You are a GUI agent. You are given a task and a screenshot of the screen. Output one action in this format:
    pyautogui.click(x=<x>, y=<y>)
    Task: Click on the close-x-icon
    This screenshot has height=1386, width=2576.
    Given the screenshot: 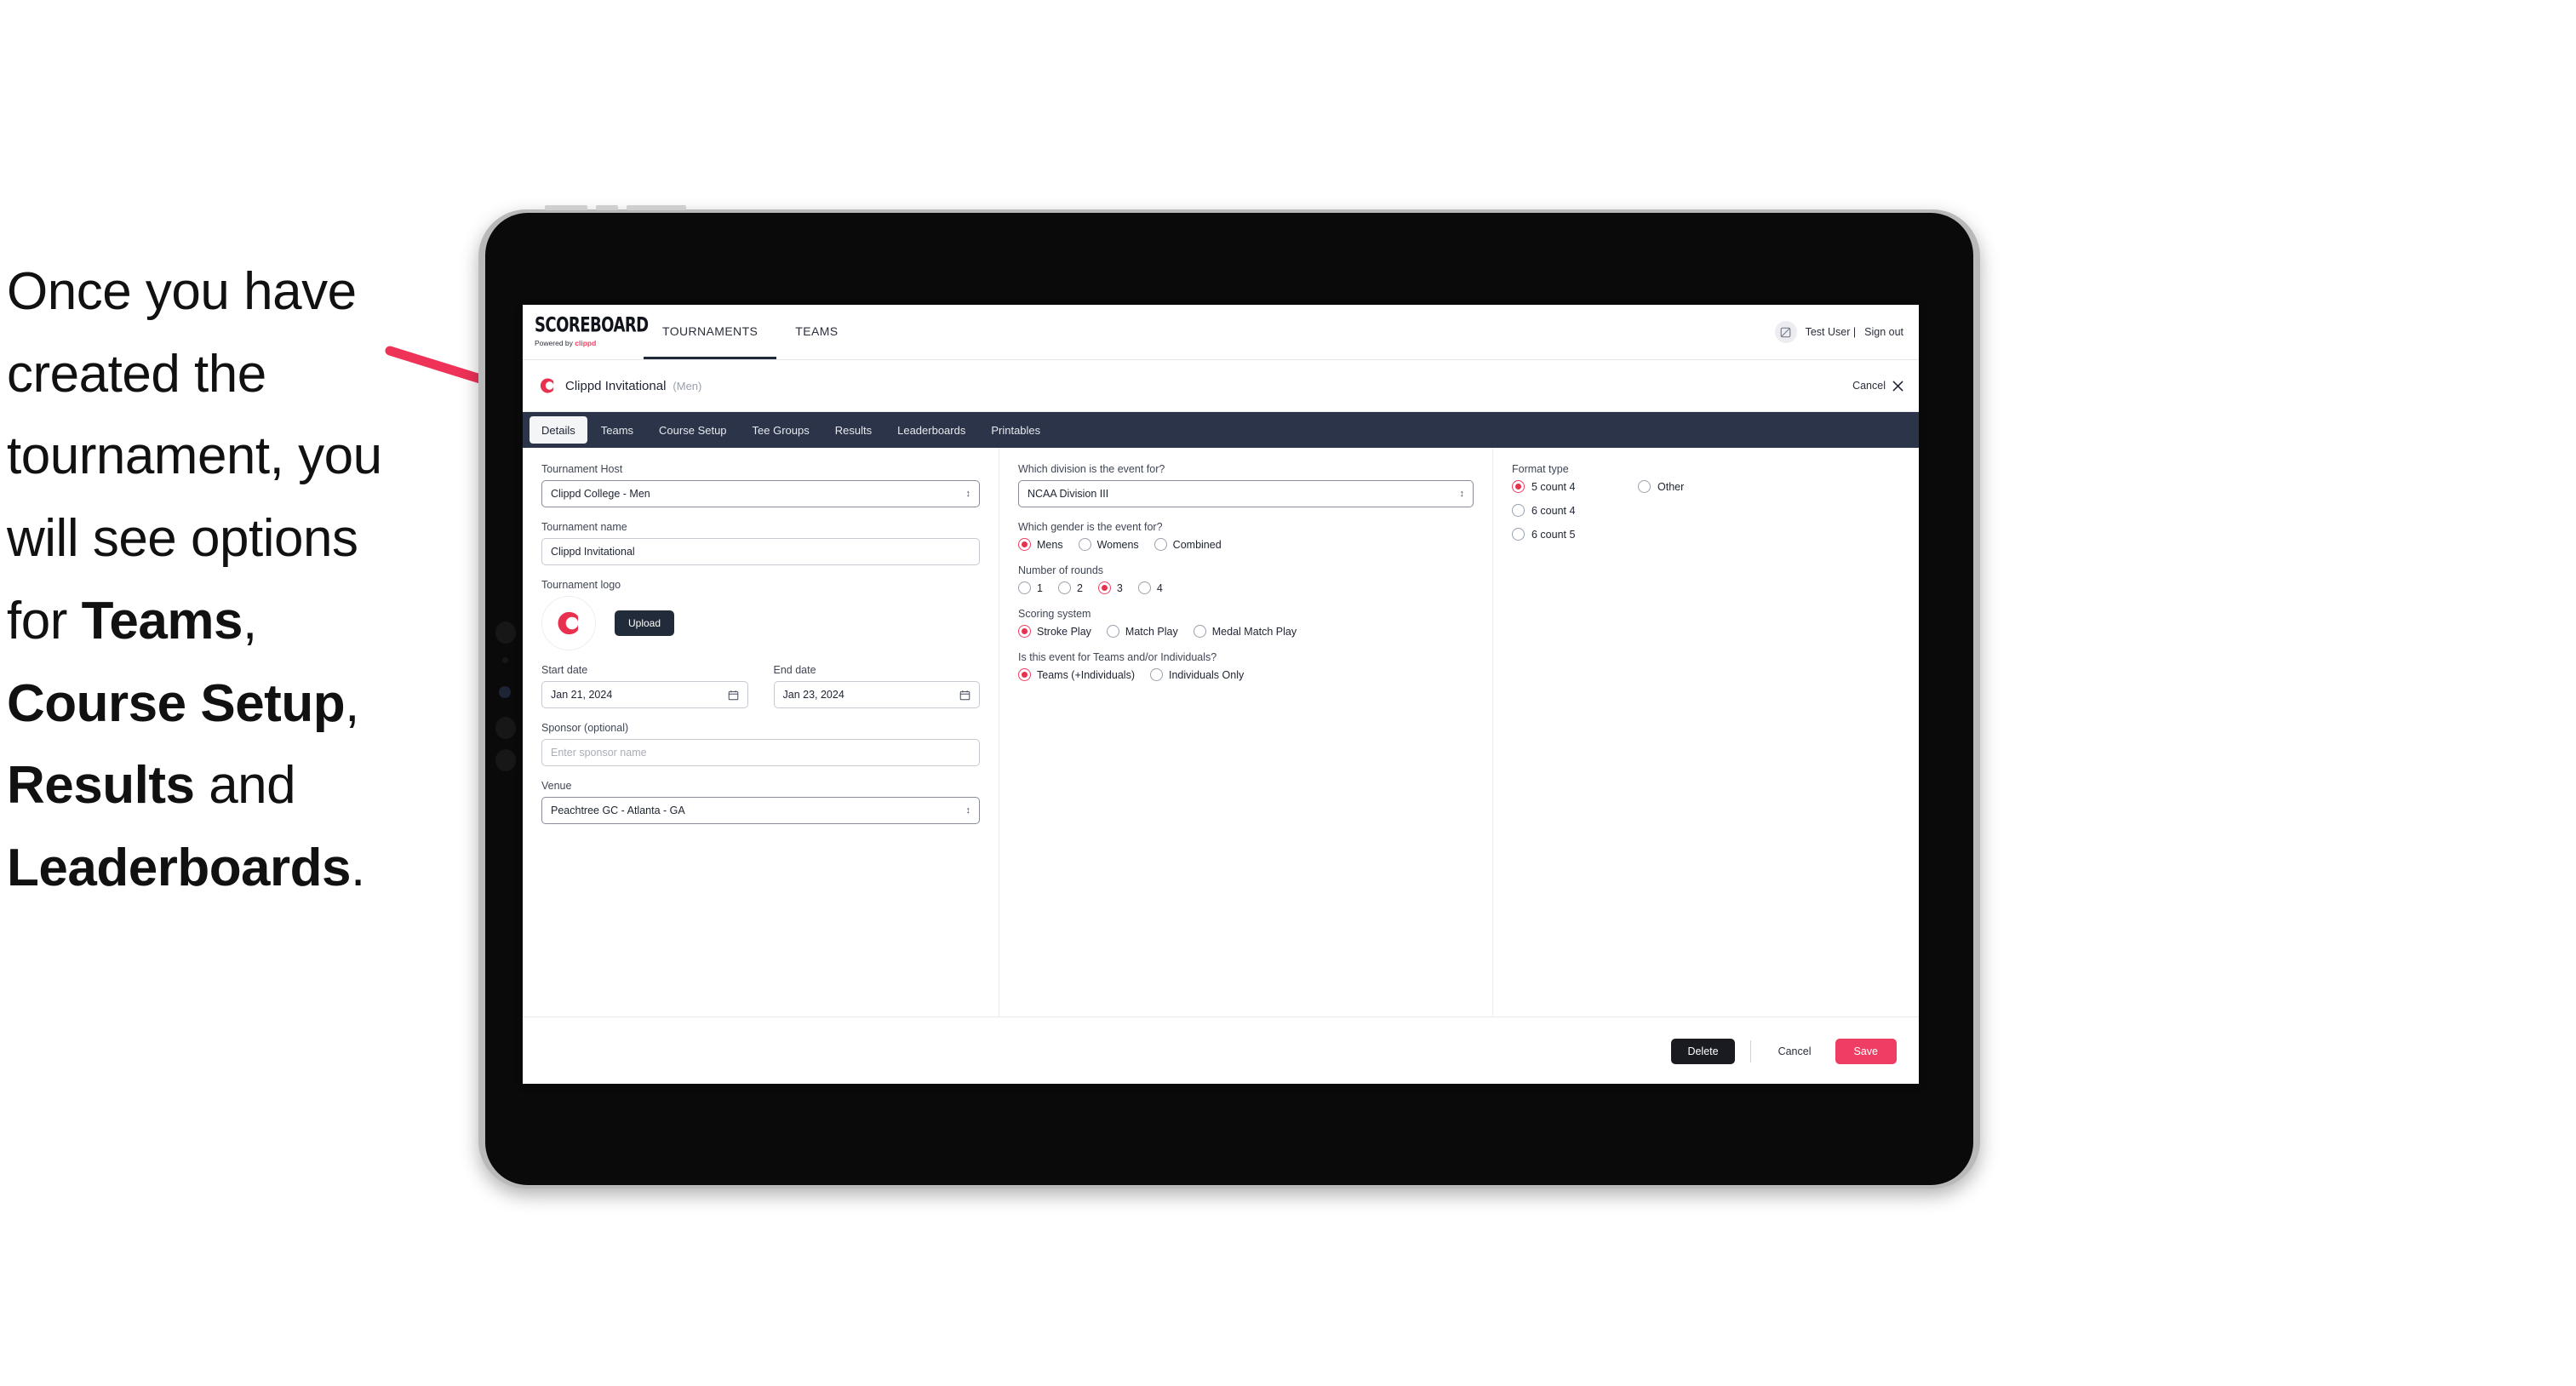 What is the action you would take?
    pyautogui.click(x=1898, y=386)
    